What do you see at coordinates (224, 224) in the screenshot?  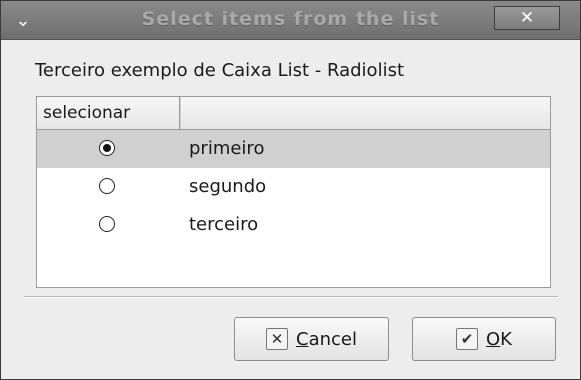 I see `list-item-label: terceiro` at bounding box center [224, 224].